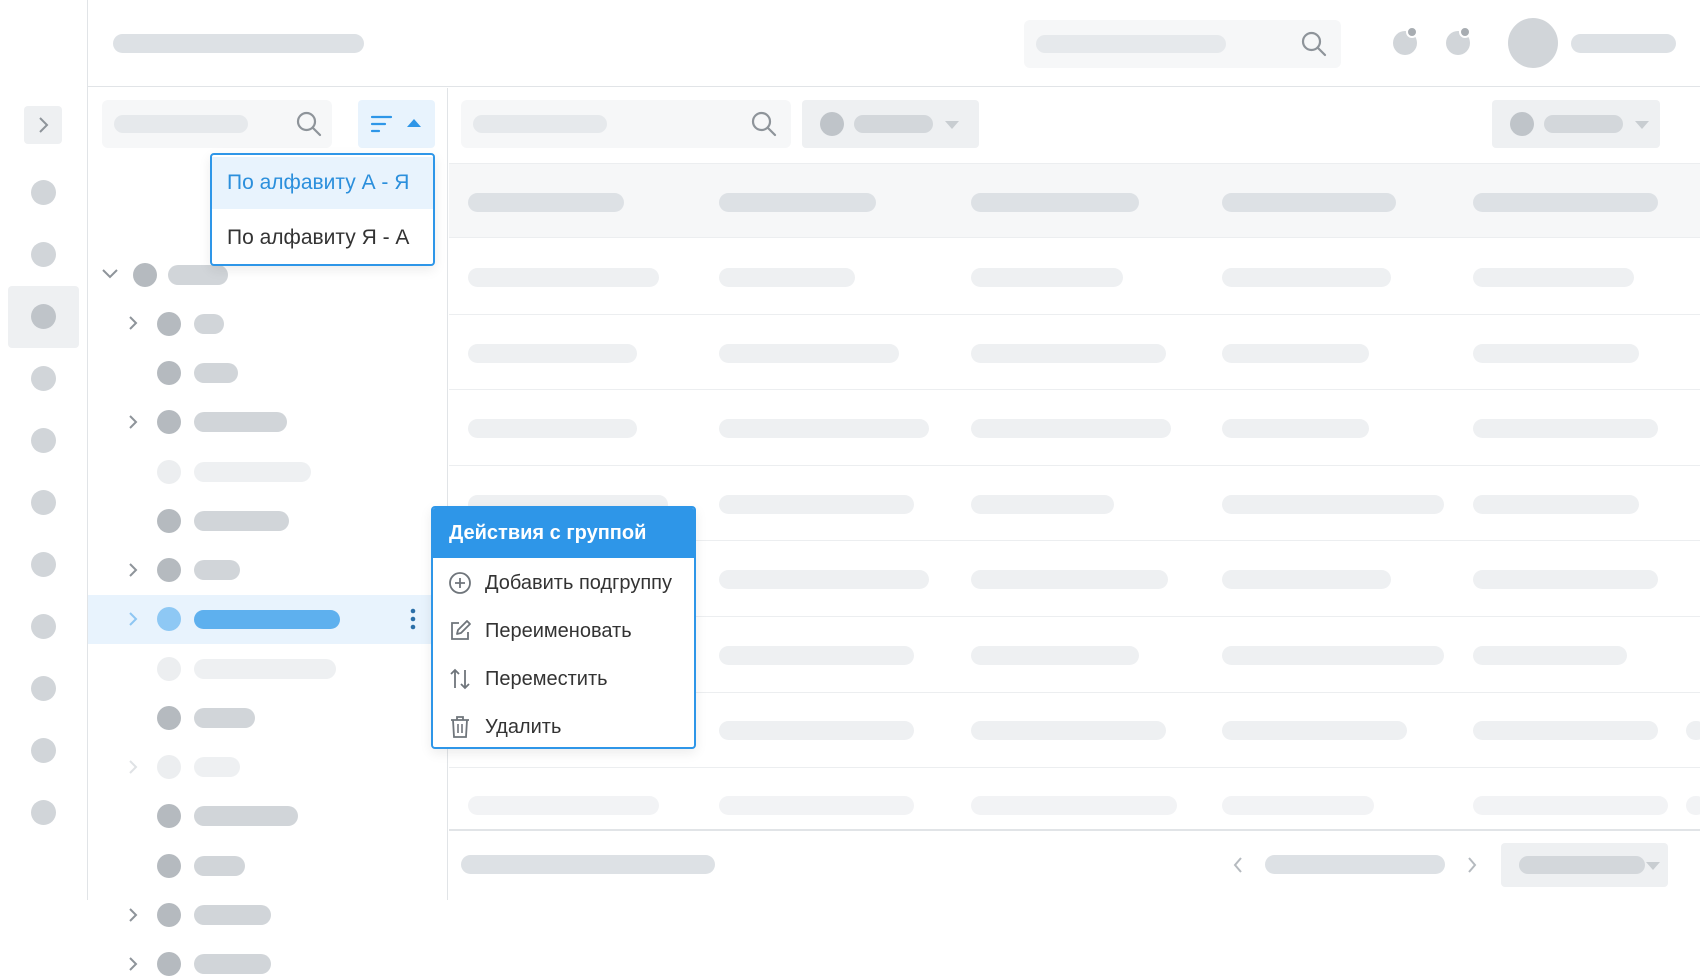  What do you see at coordinates (563, 533) in the screenshot?
I see `group-actions-title: Действия с группой` at bounding box center [563, 533].